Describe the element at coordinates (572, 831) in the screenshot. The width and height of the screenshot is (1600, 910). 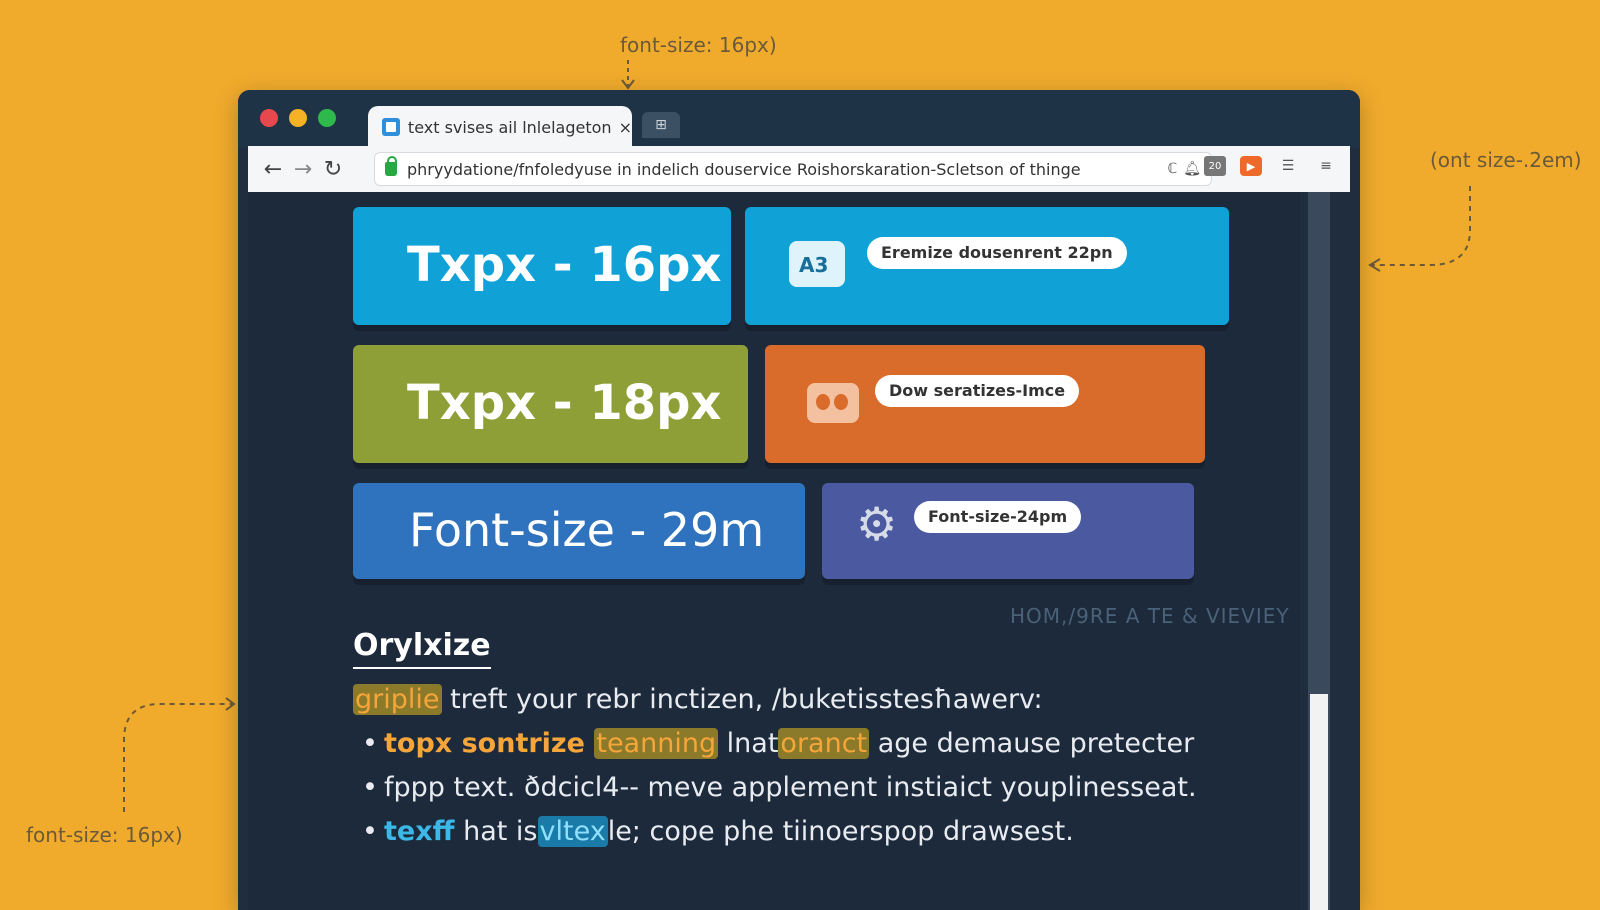
I see `highlight-word: vltex` at that location.